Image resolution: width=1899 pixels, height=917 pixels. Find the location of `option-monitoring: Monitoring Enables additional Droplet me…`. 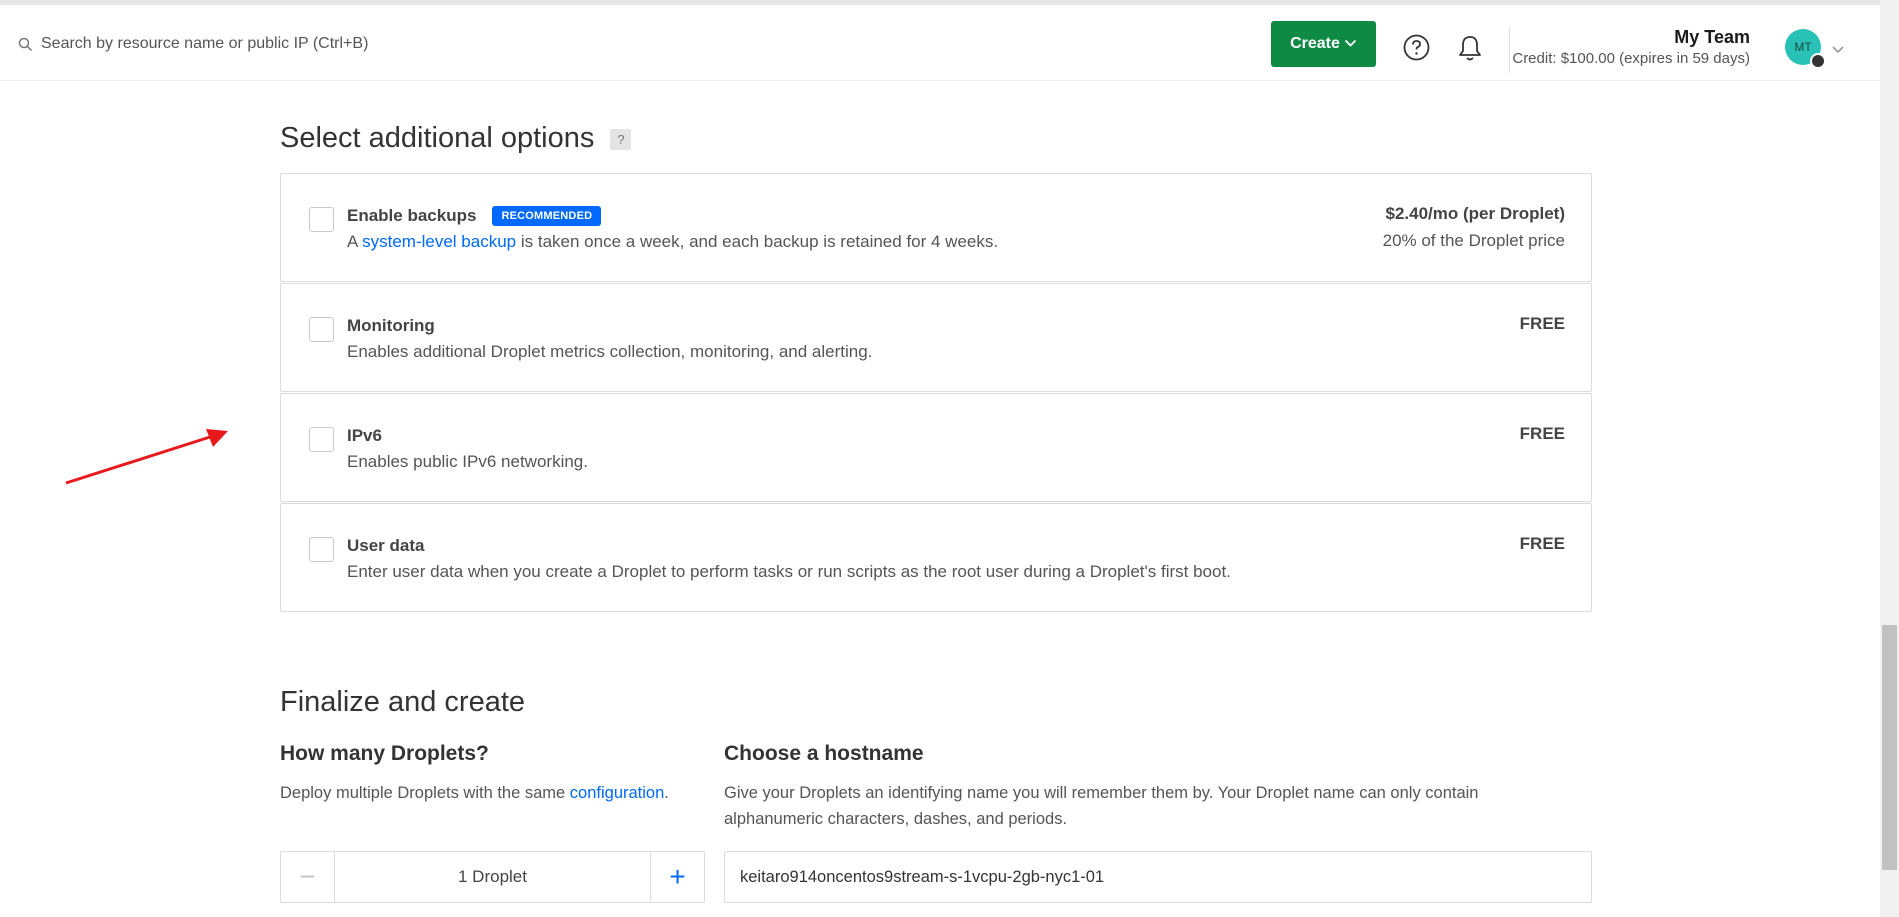

option-monitoring: Monitoring Enables additional Droplet me… is located at coordinates (936, 337).